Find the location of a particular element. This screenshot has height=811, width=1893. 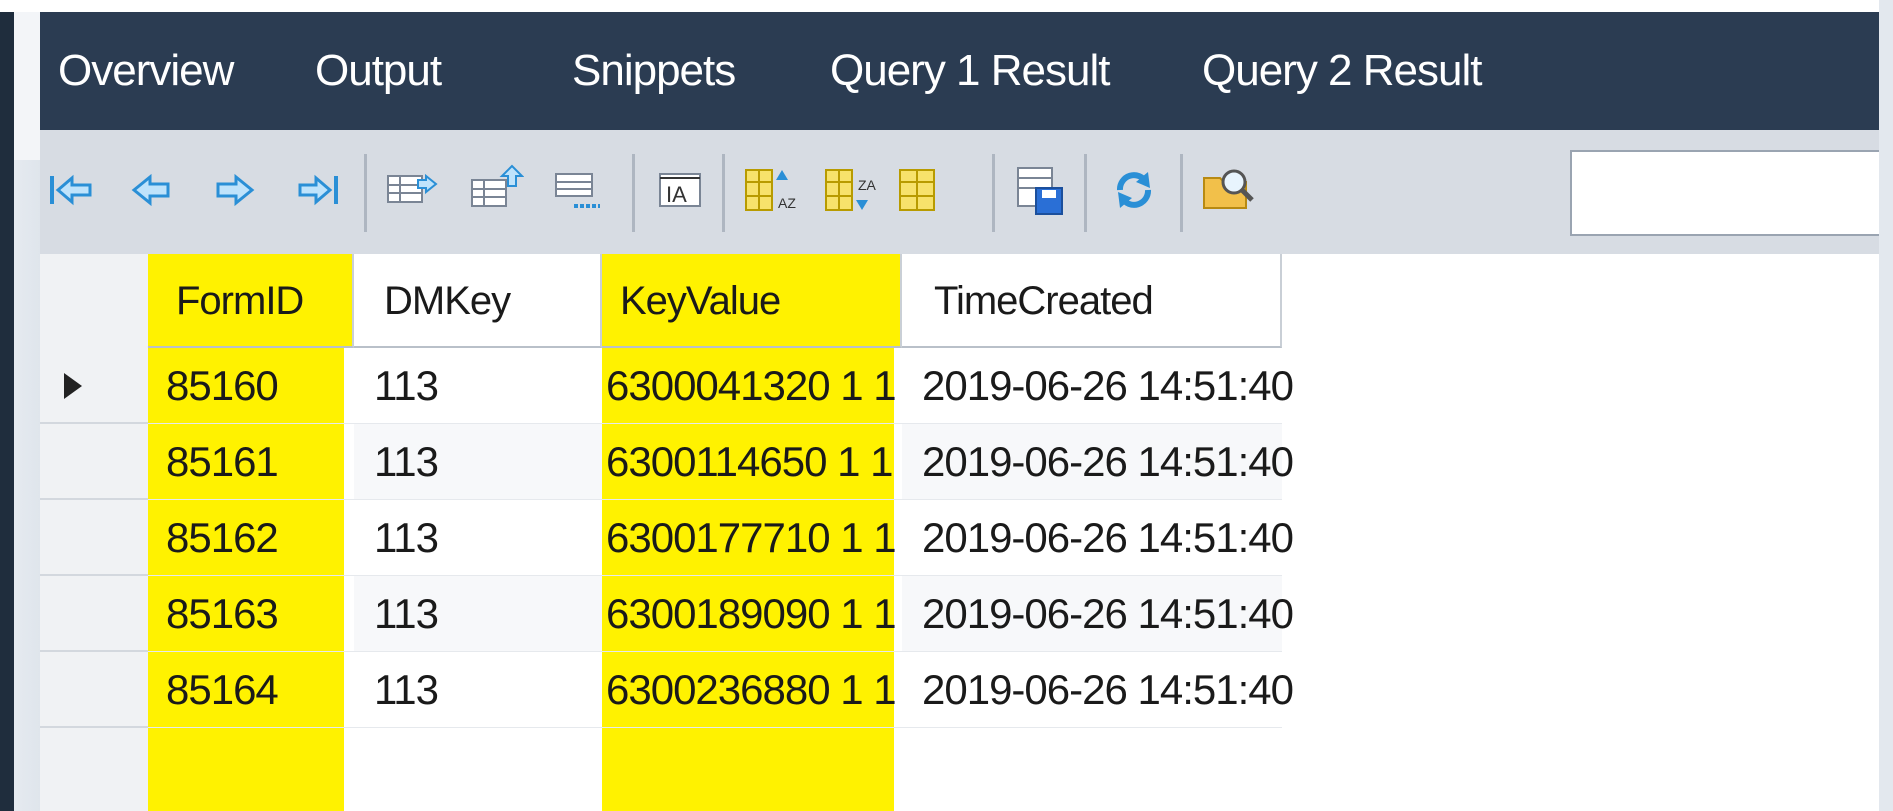

columns-icon is located at coordinates (918, 190).